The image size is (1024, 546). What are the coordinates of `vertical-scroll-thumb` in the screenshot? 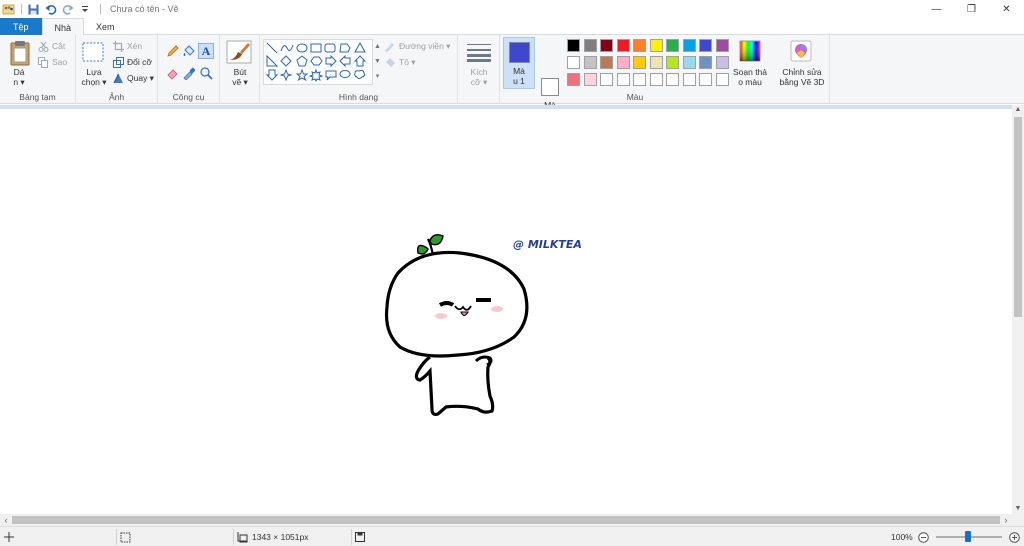 It's located at (1018, 217).